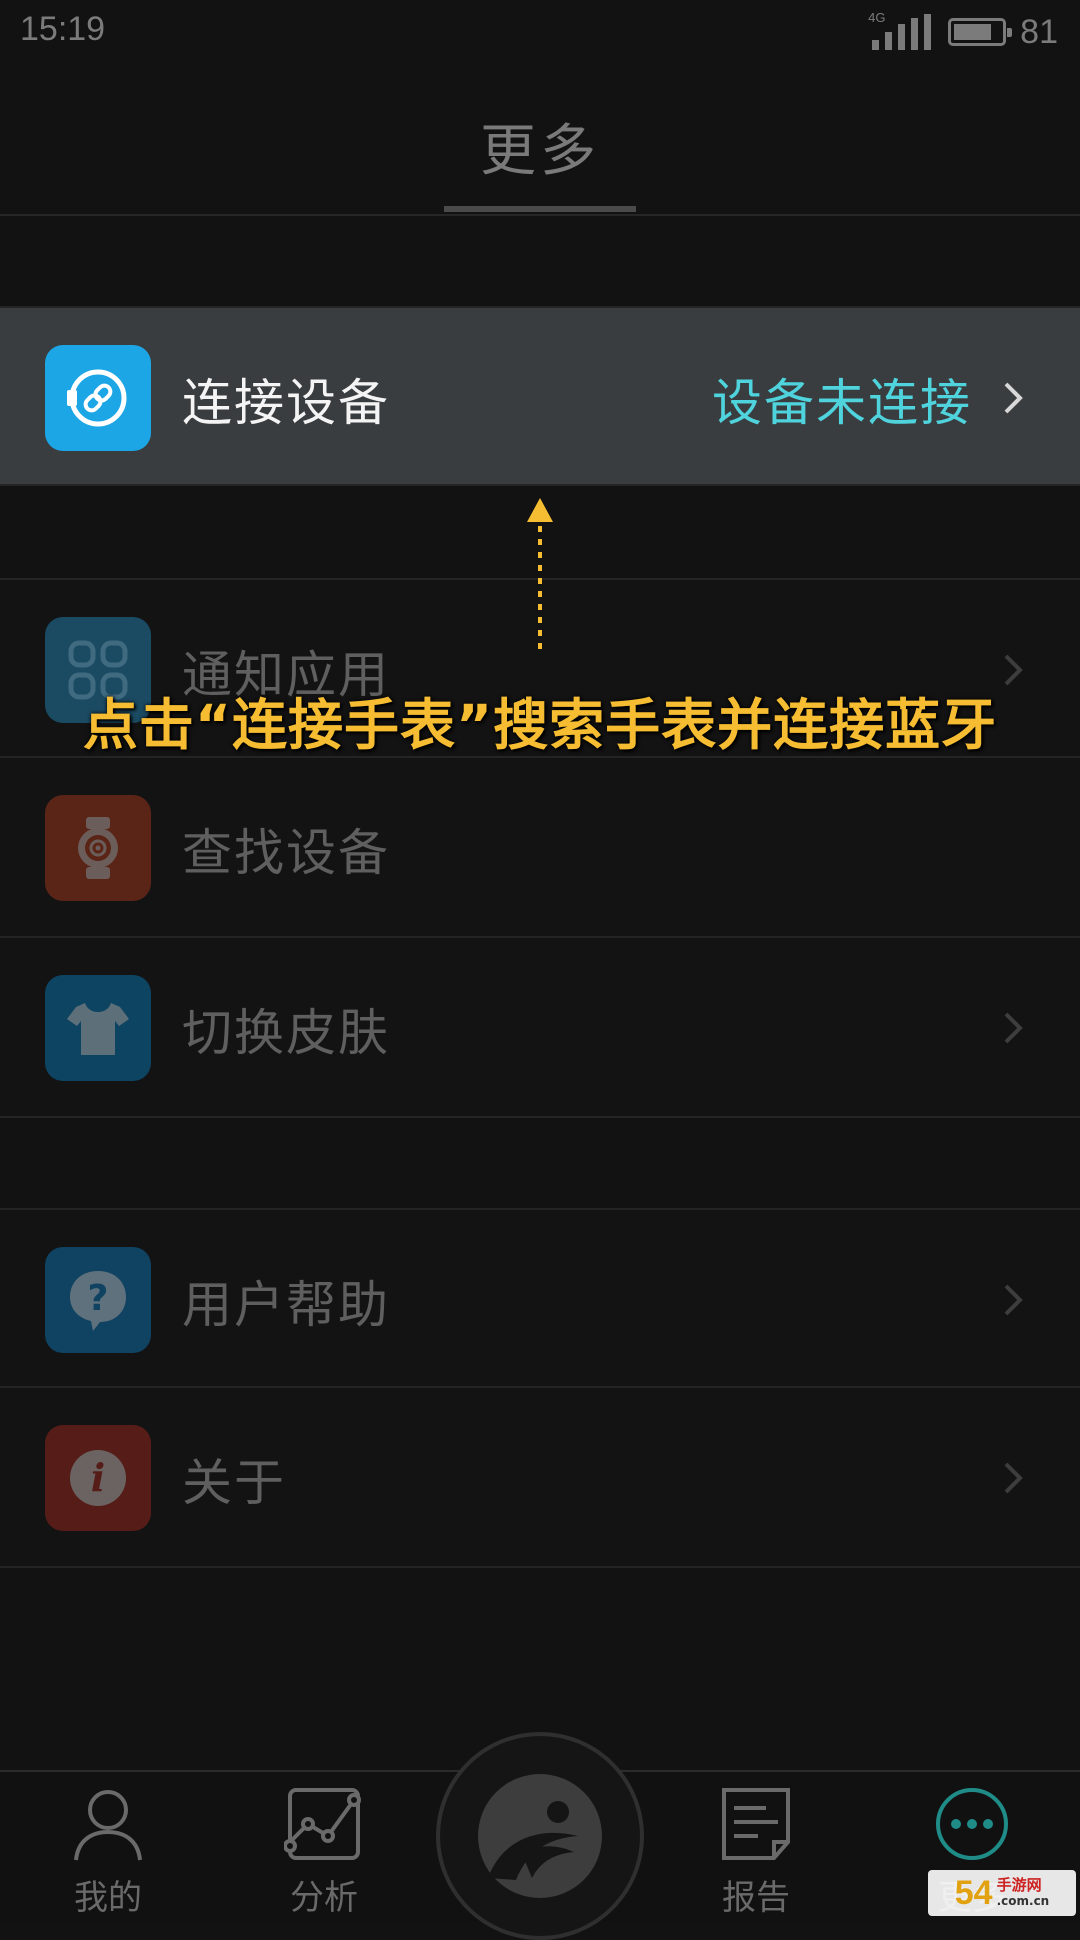  I want to click on person-icon, so click(108, 1824).